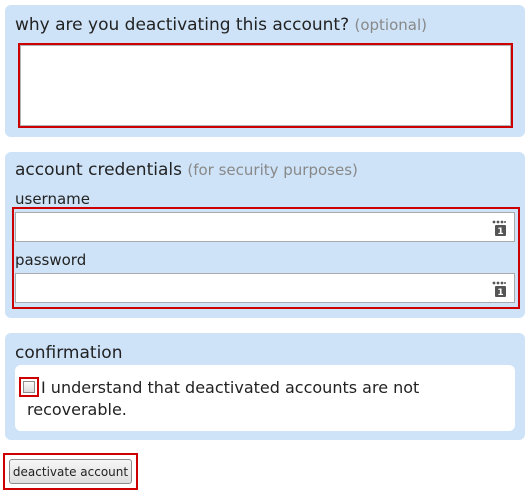 The image size is (530, 497). I want to click on deactivate-button-highlight: deactivate account, so click(70, 471).